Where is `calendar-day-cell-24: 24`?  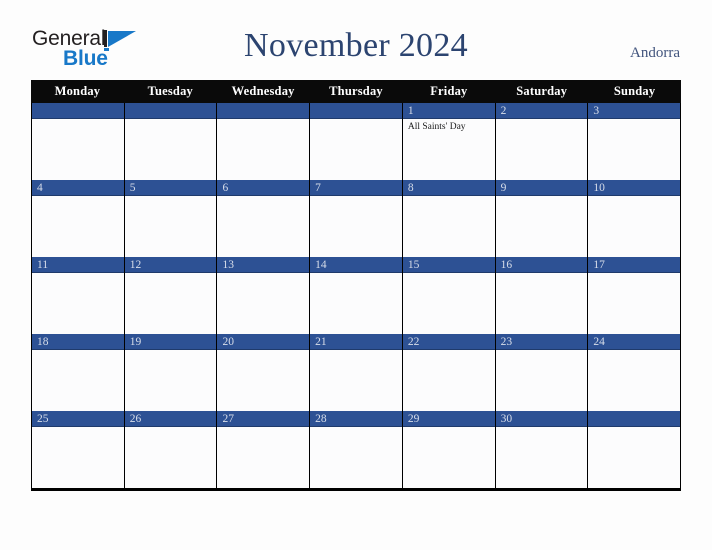 calendar-day-cell-24: 24 is located at coordinates (635, 372).